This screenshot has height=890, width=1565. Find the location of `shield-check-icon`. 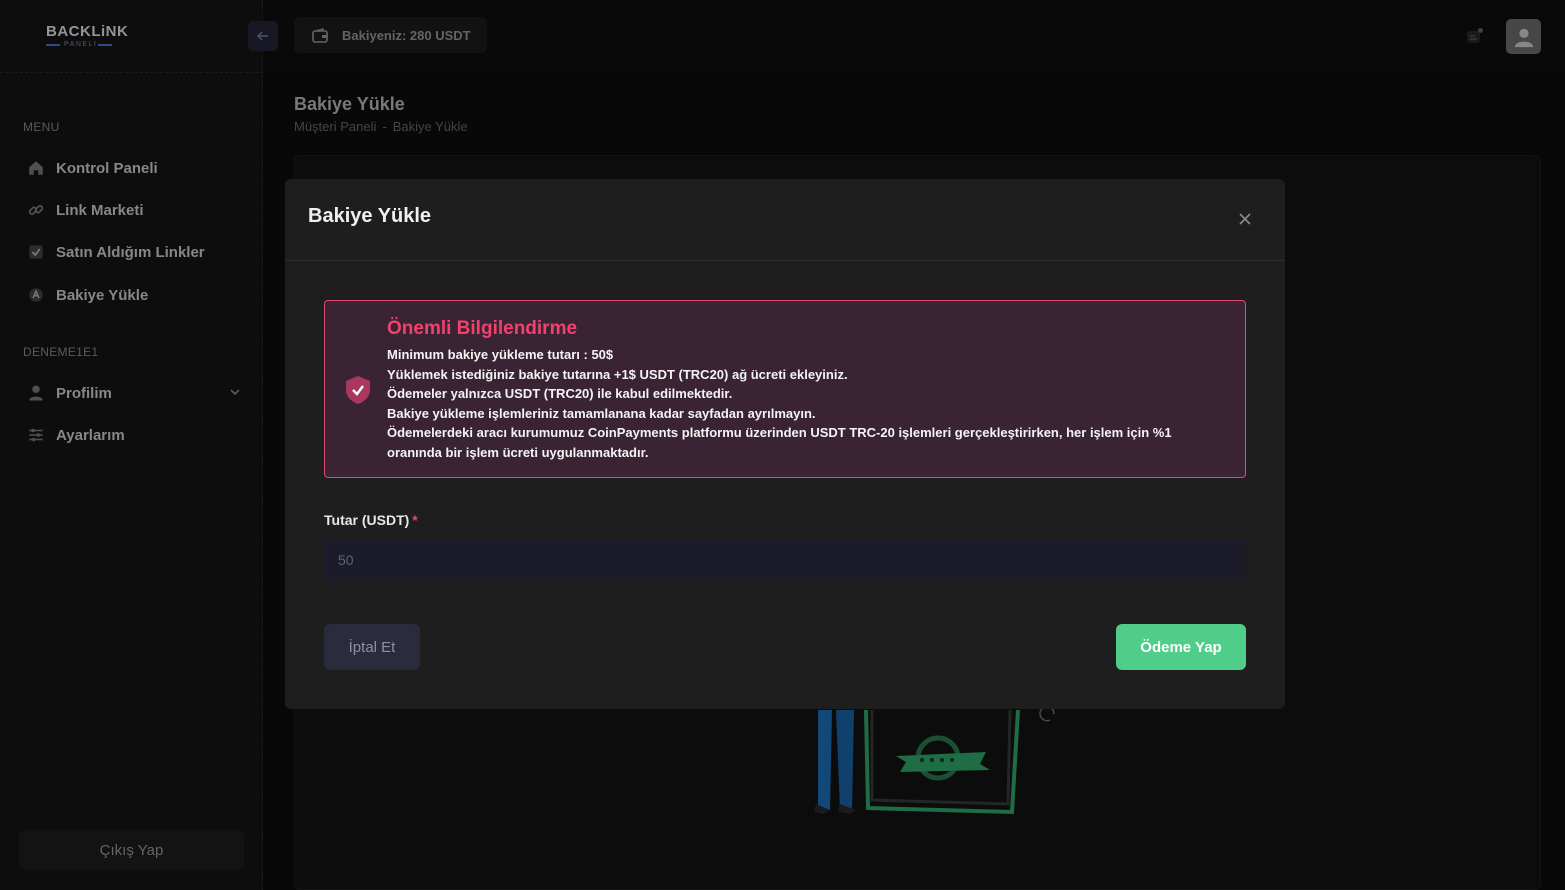

shield-check-icon is located at coordinates (358, 390).